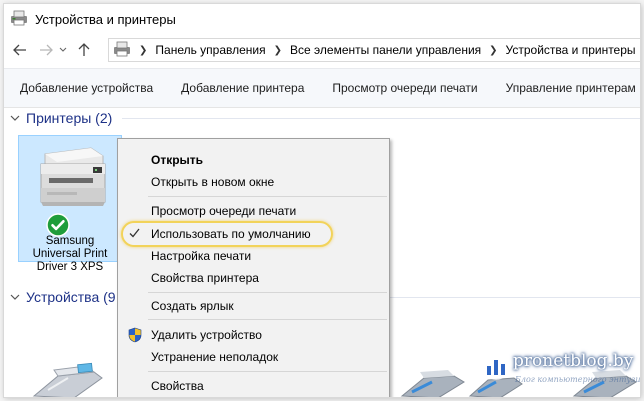 This screenshot has height=401, width=644. Describe the element at coordinates (433, 381) in the screenshot. I see `device-icon` at that location.